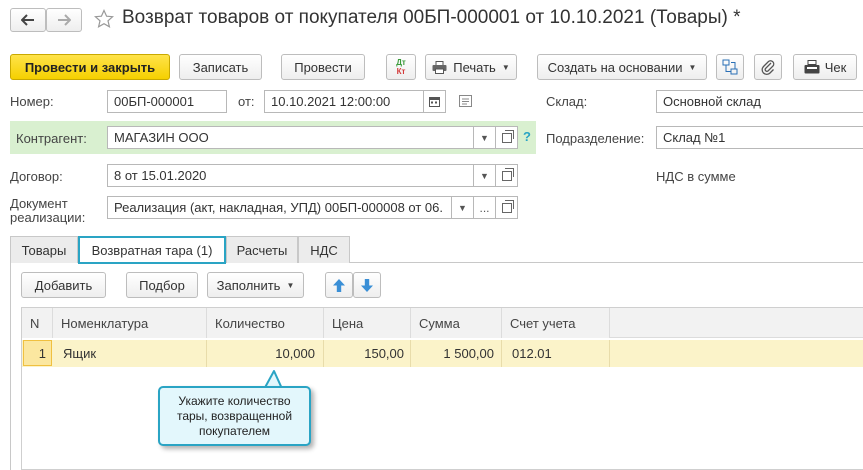 This screenshot has width=863, height=470. Describe the element at coordinates (615, 67) in the screenshot. I see `create-based-on-label: Создать на основании` at that location.